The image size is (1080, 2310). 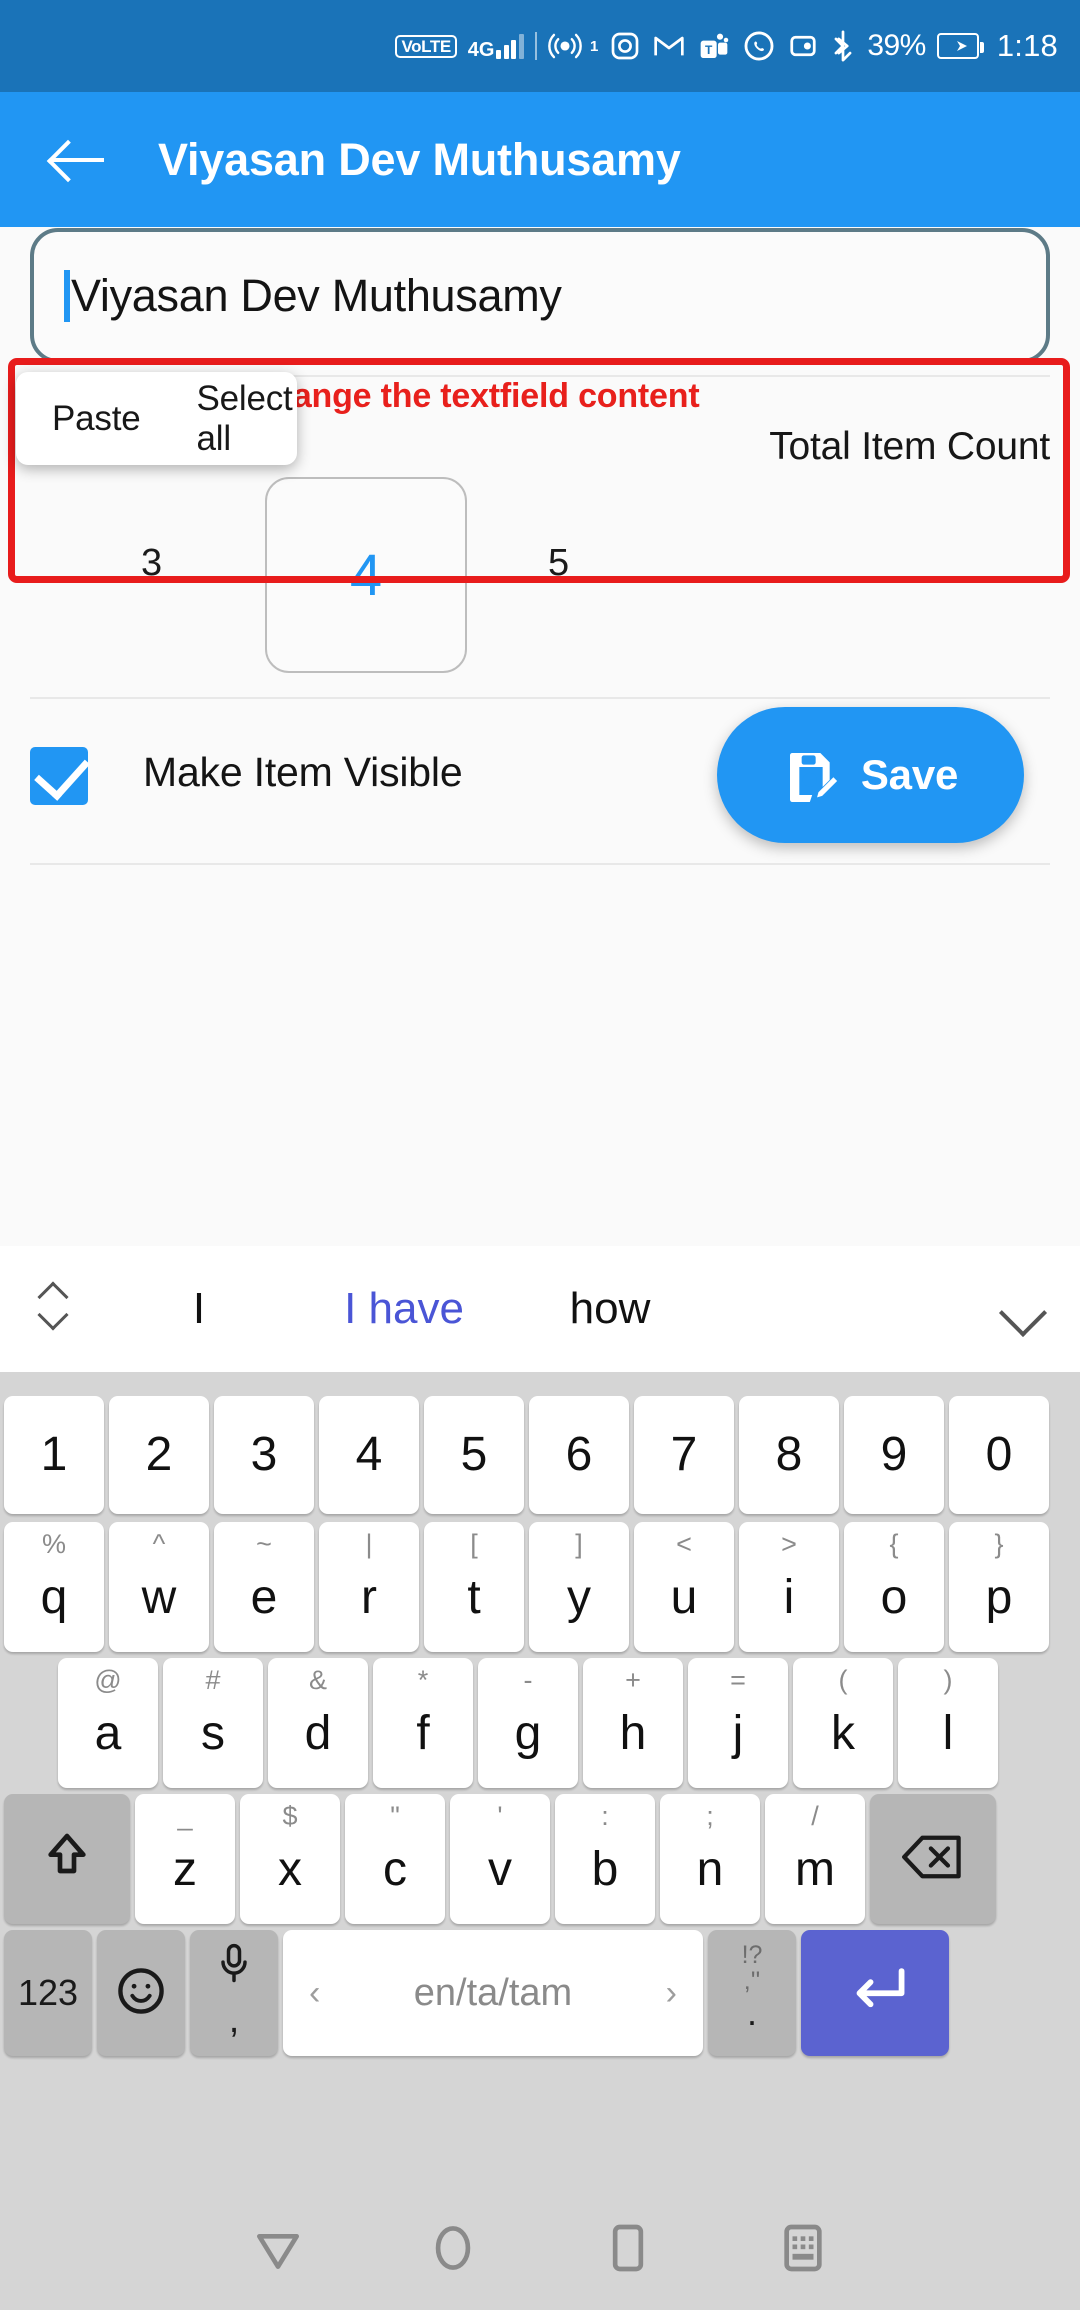 I want to click on suggestion-0: I, so click(x=199, y=1309).